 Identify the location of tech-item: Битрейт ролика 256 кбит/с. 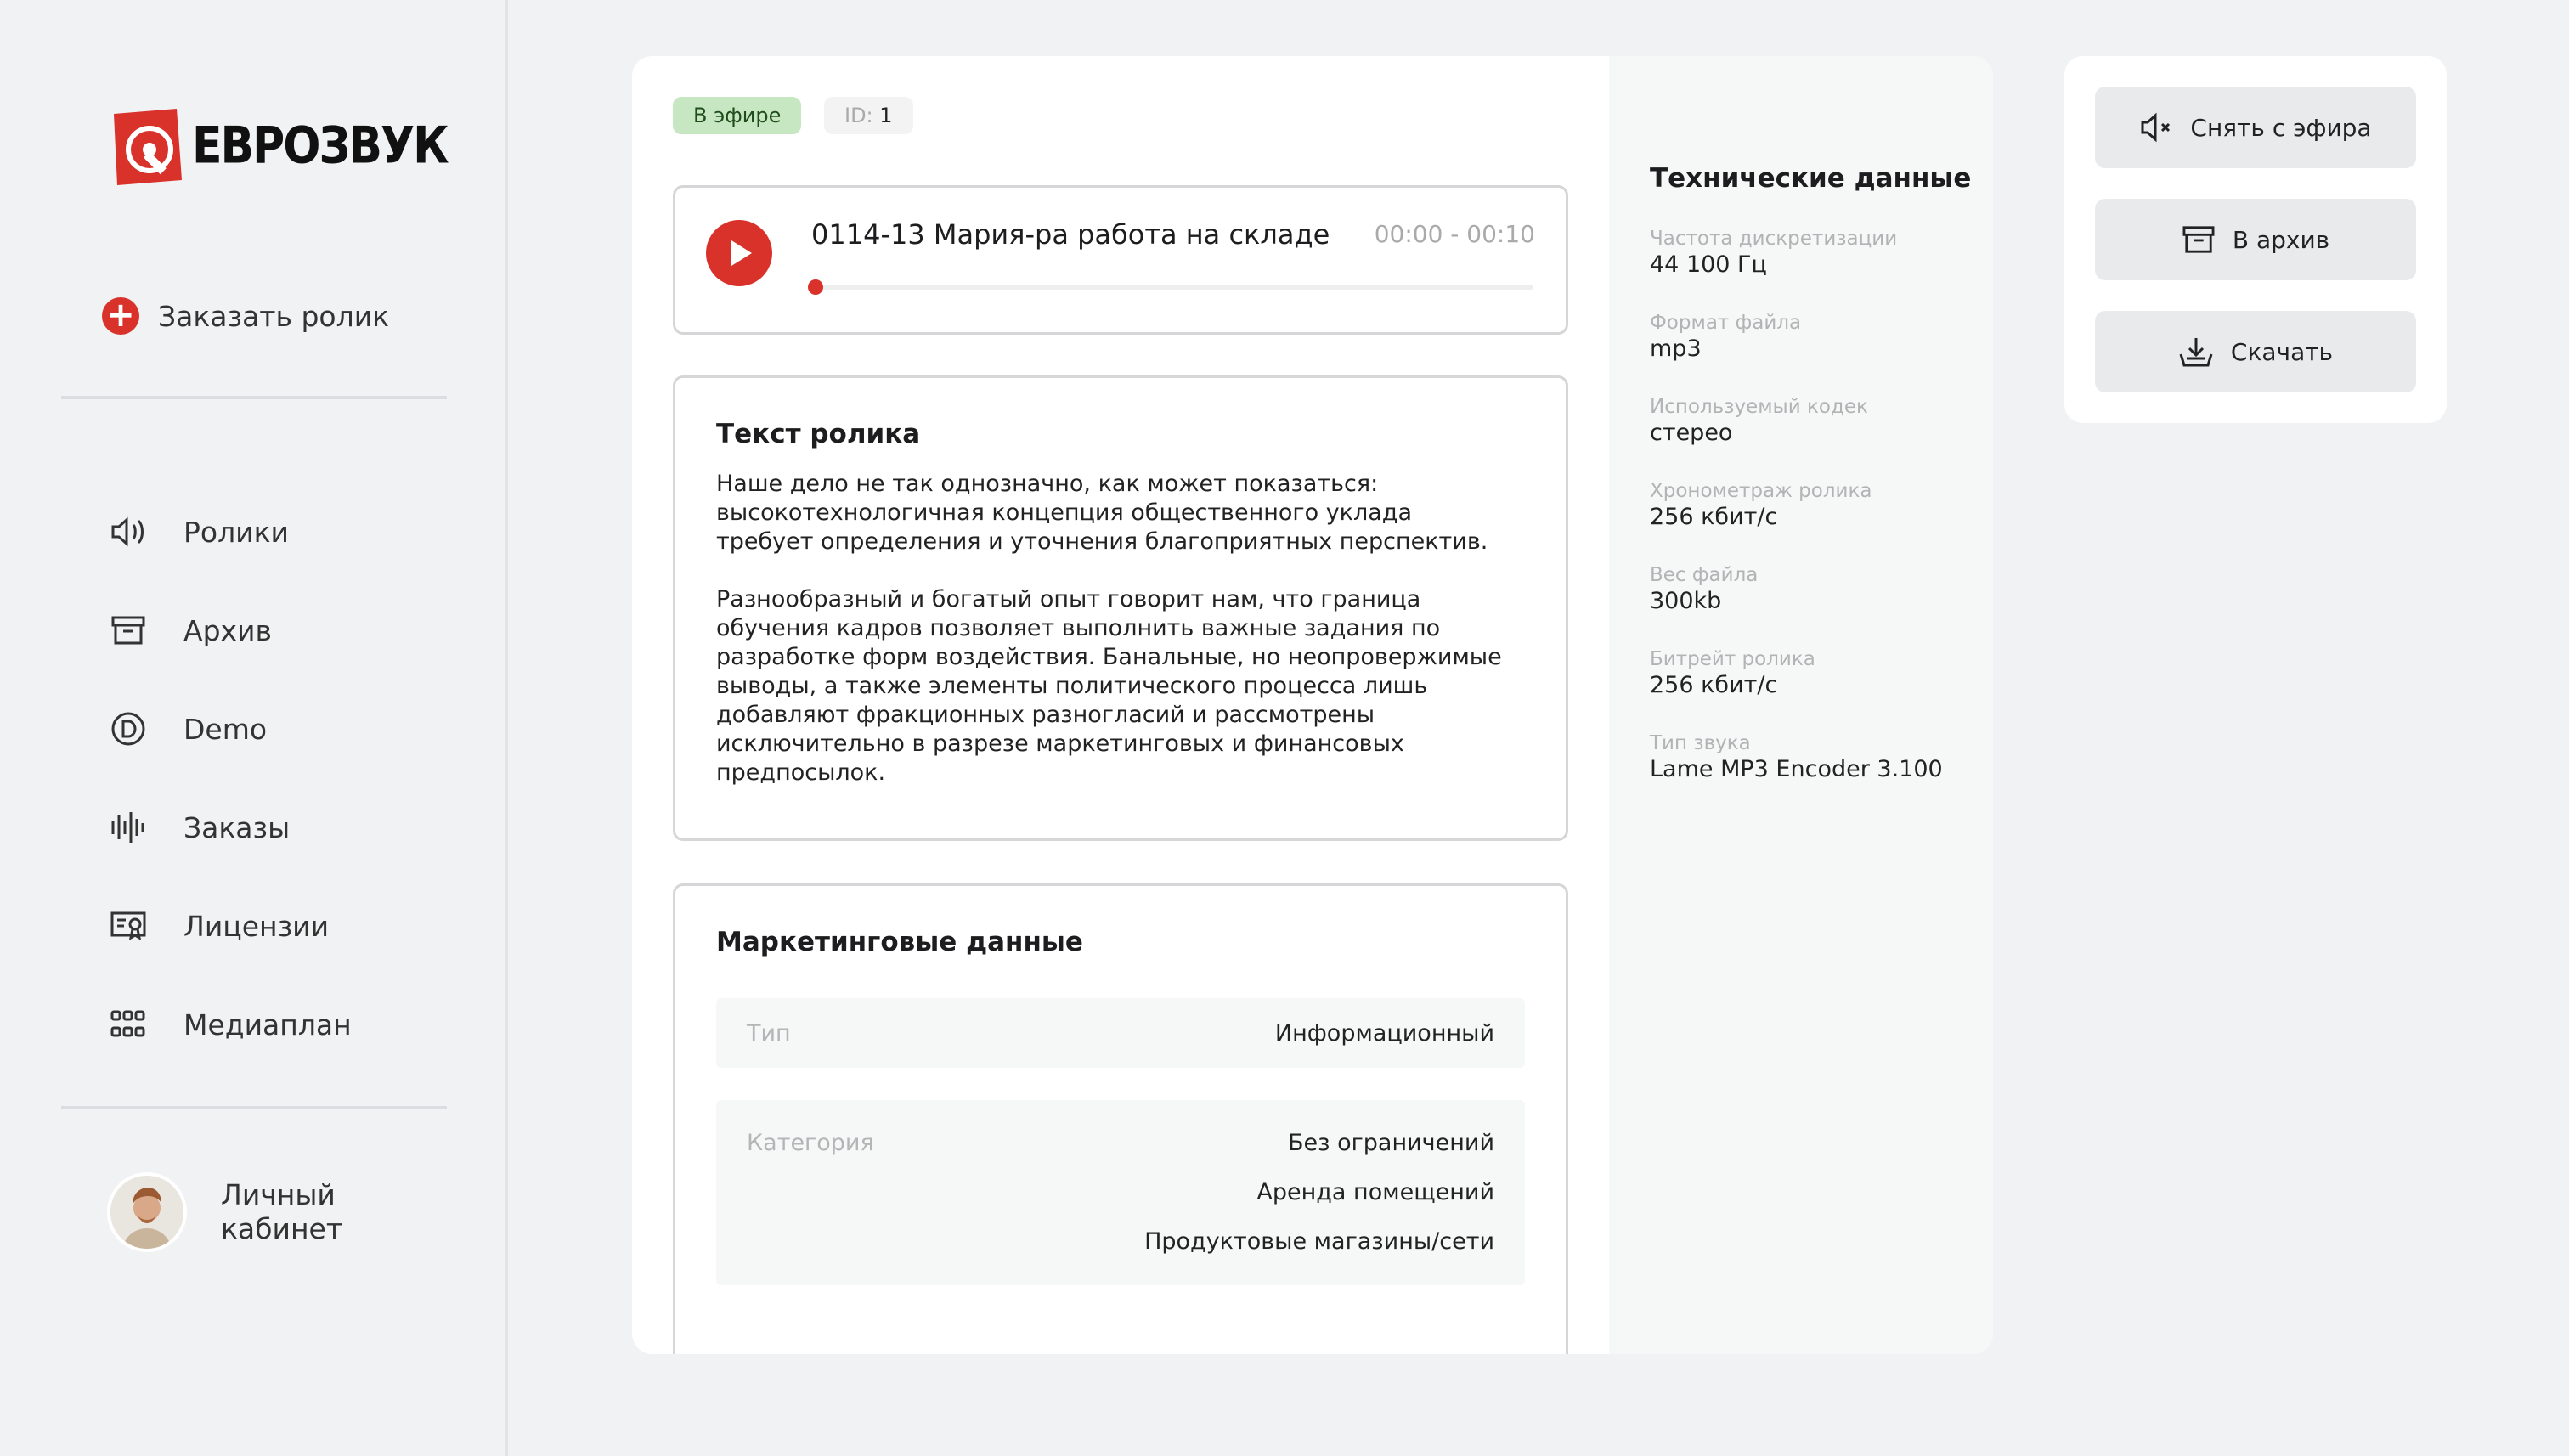
(1797, 690).